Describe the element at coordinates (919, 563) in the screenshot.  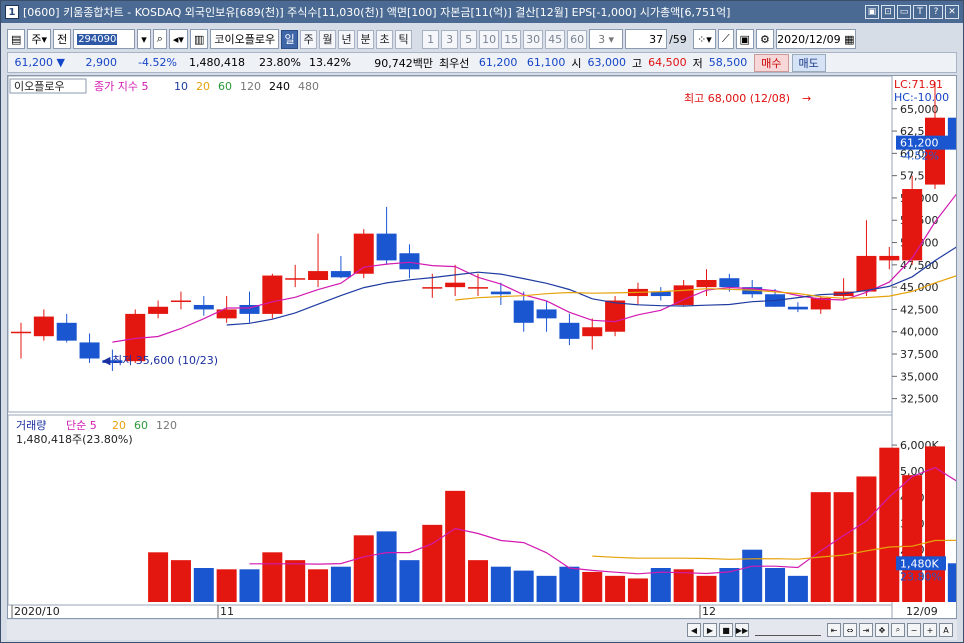
I see `volume-tag: 1,480K` at that location.